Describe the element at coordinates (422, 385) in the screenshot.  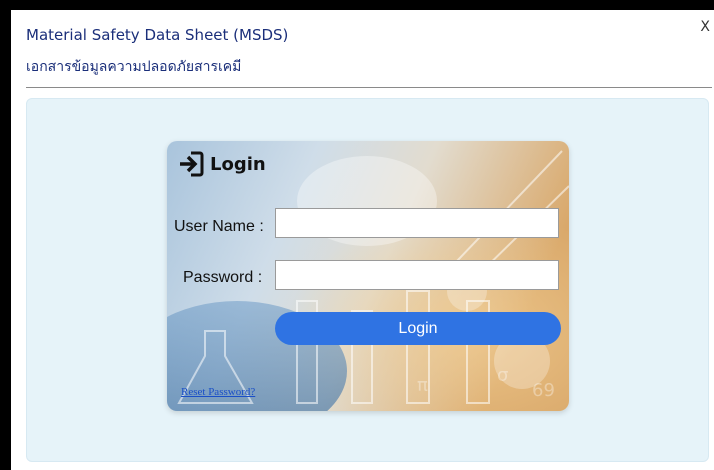
I see `svg-text: π` at that location.